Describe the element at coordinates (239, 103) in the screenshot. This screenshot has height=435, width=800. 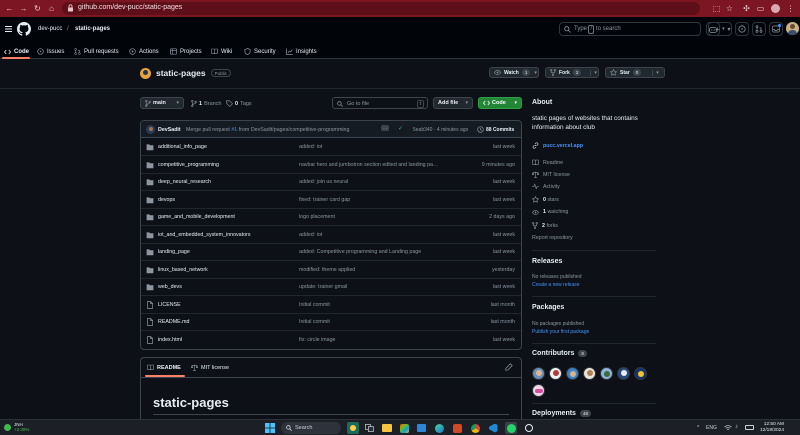
I see `tags-link: 0 Tags` at that location.